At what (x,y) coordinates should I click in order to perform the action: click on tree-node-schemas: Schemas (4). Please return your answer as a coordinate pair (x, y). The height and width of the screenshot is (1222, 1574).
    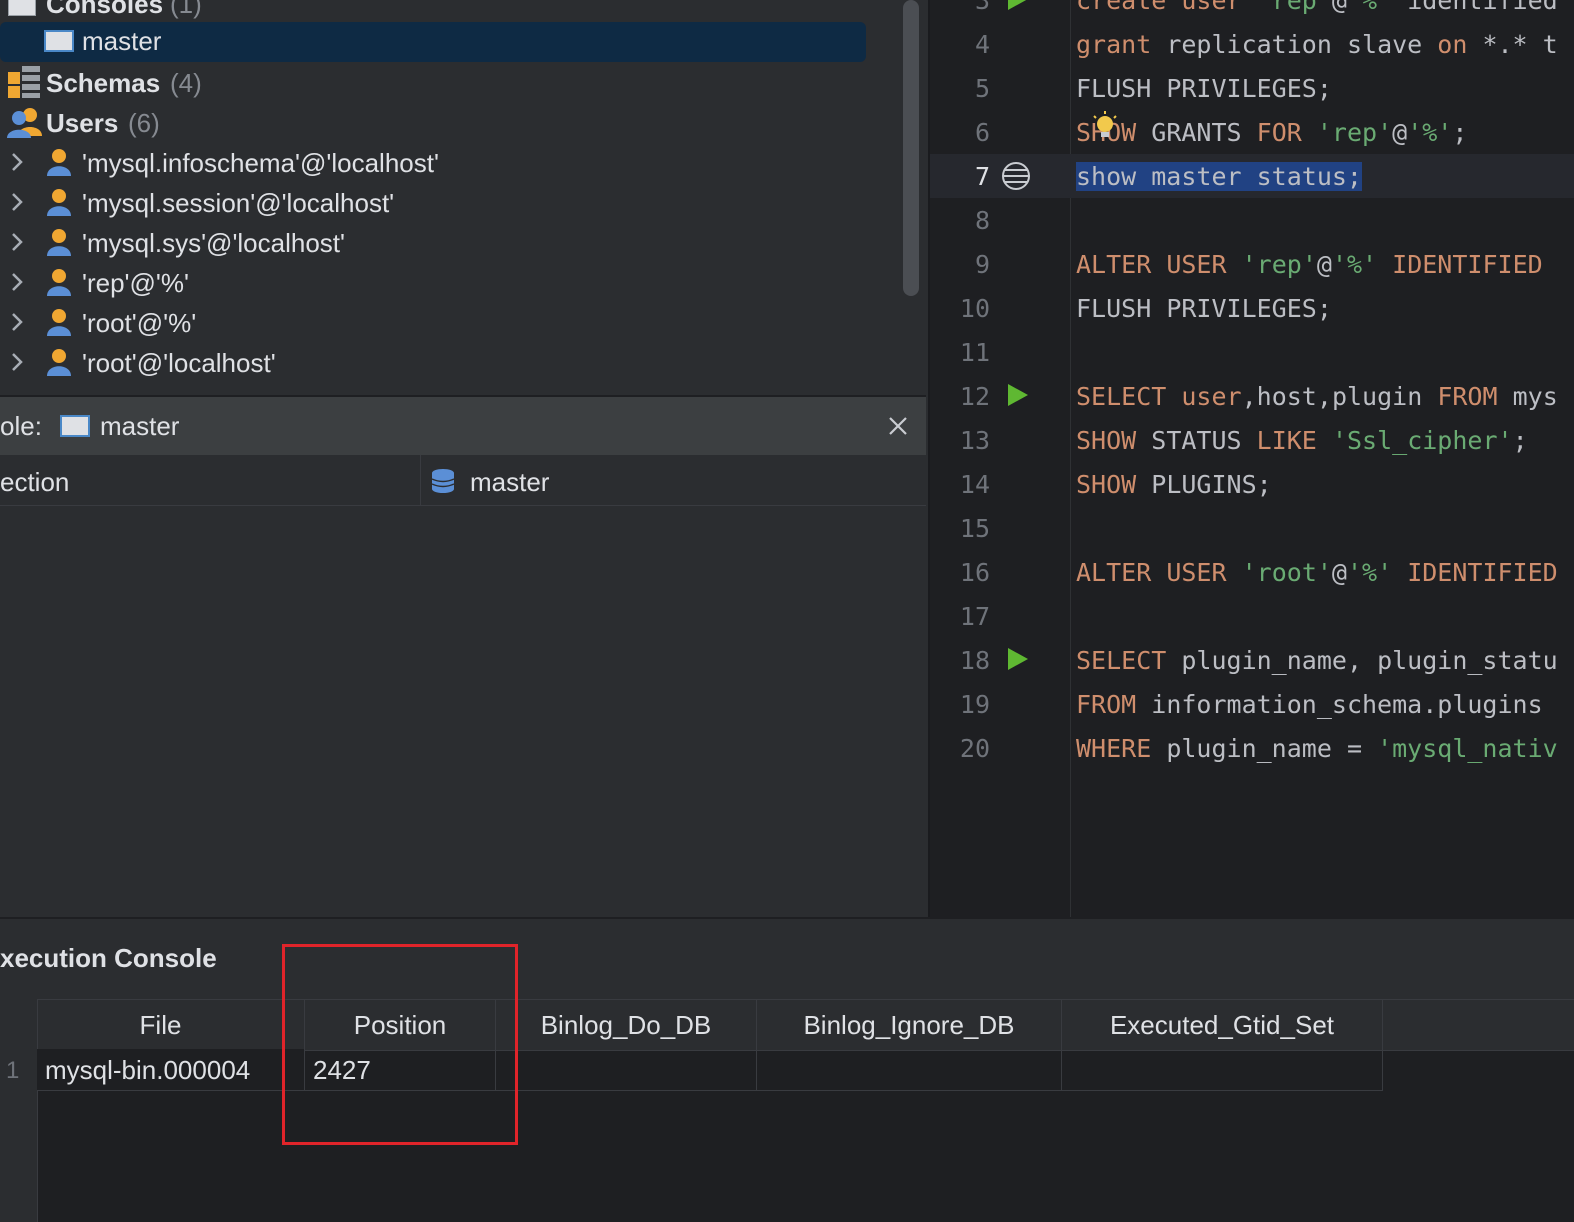
    Looking at the image, I should click on (435, 82).